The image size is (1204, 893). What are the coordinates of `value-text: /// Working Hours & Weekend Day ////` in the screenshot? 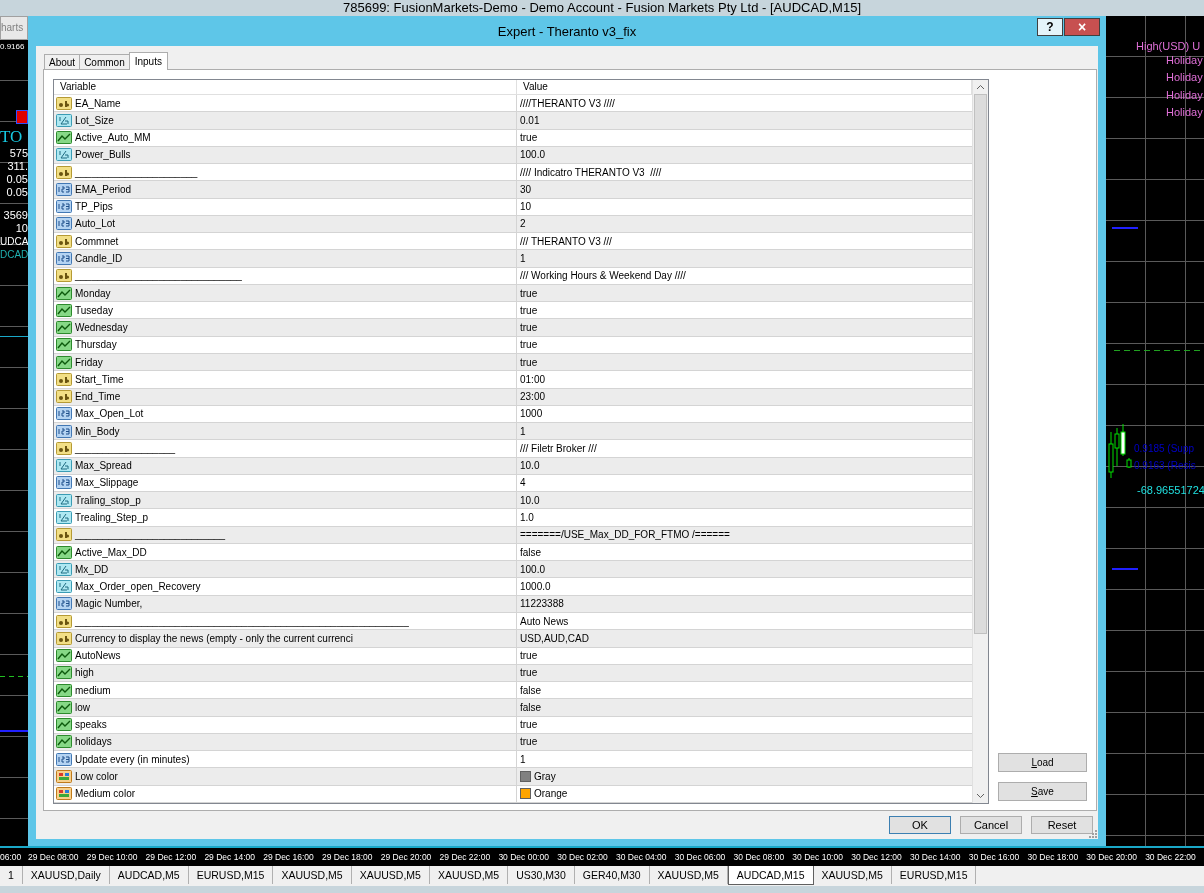 It's located at (603, 276).